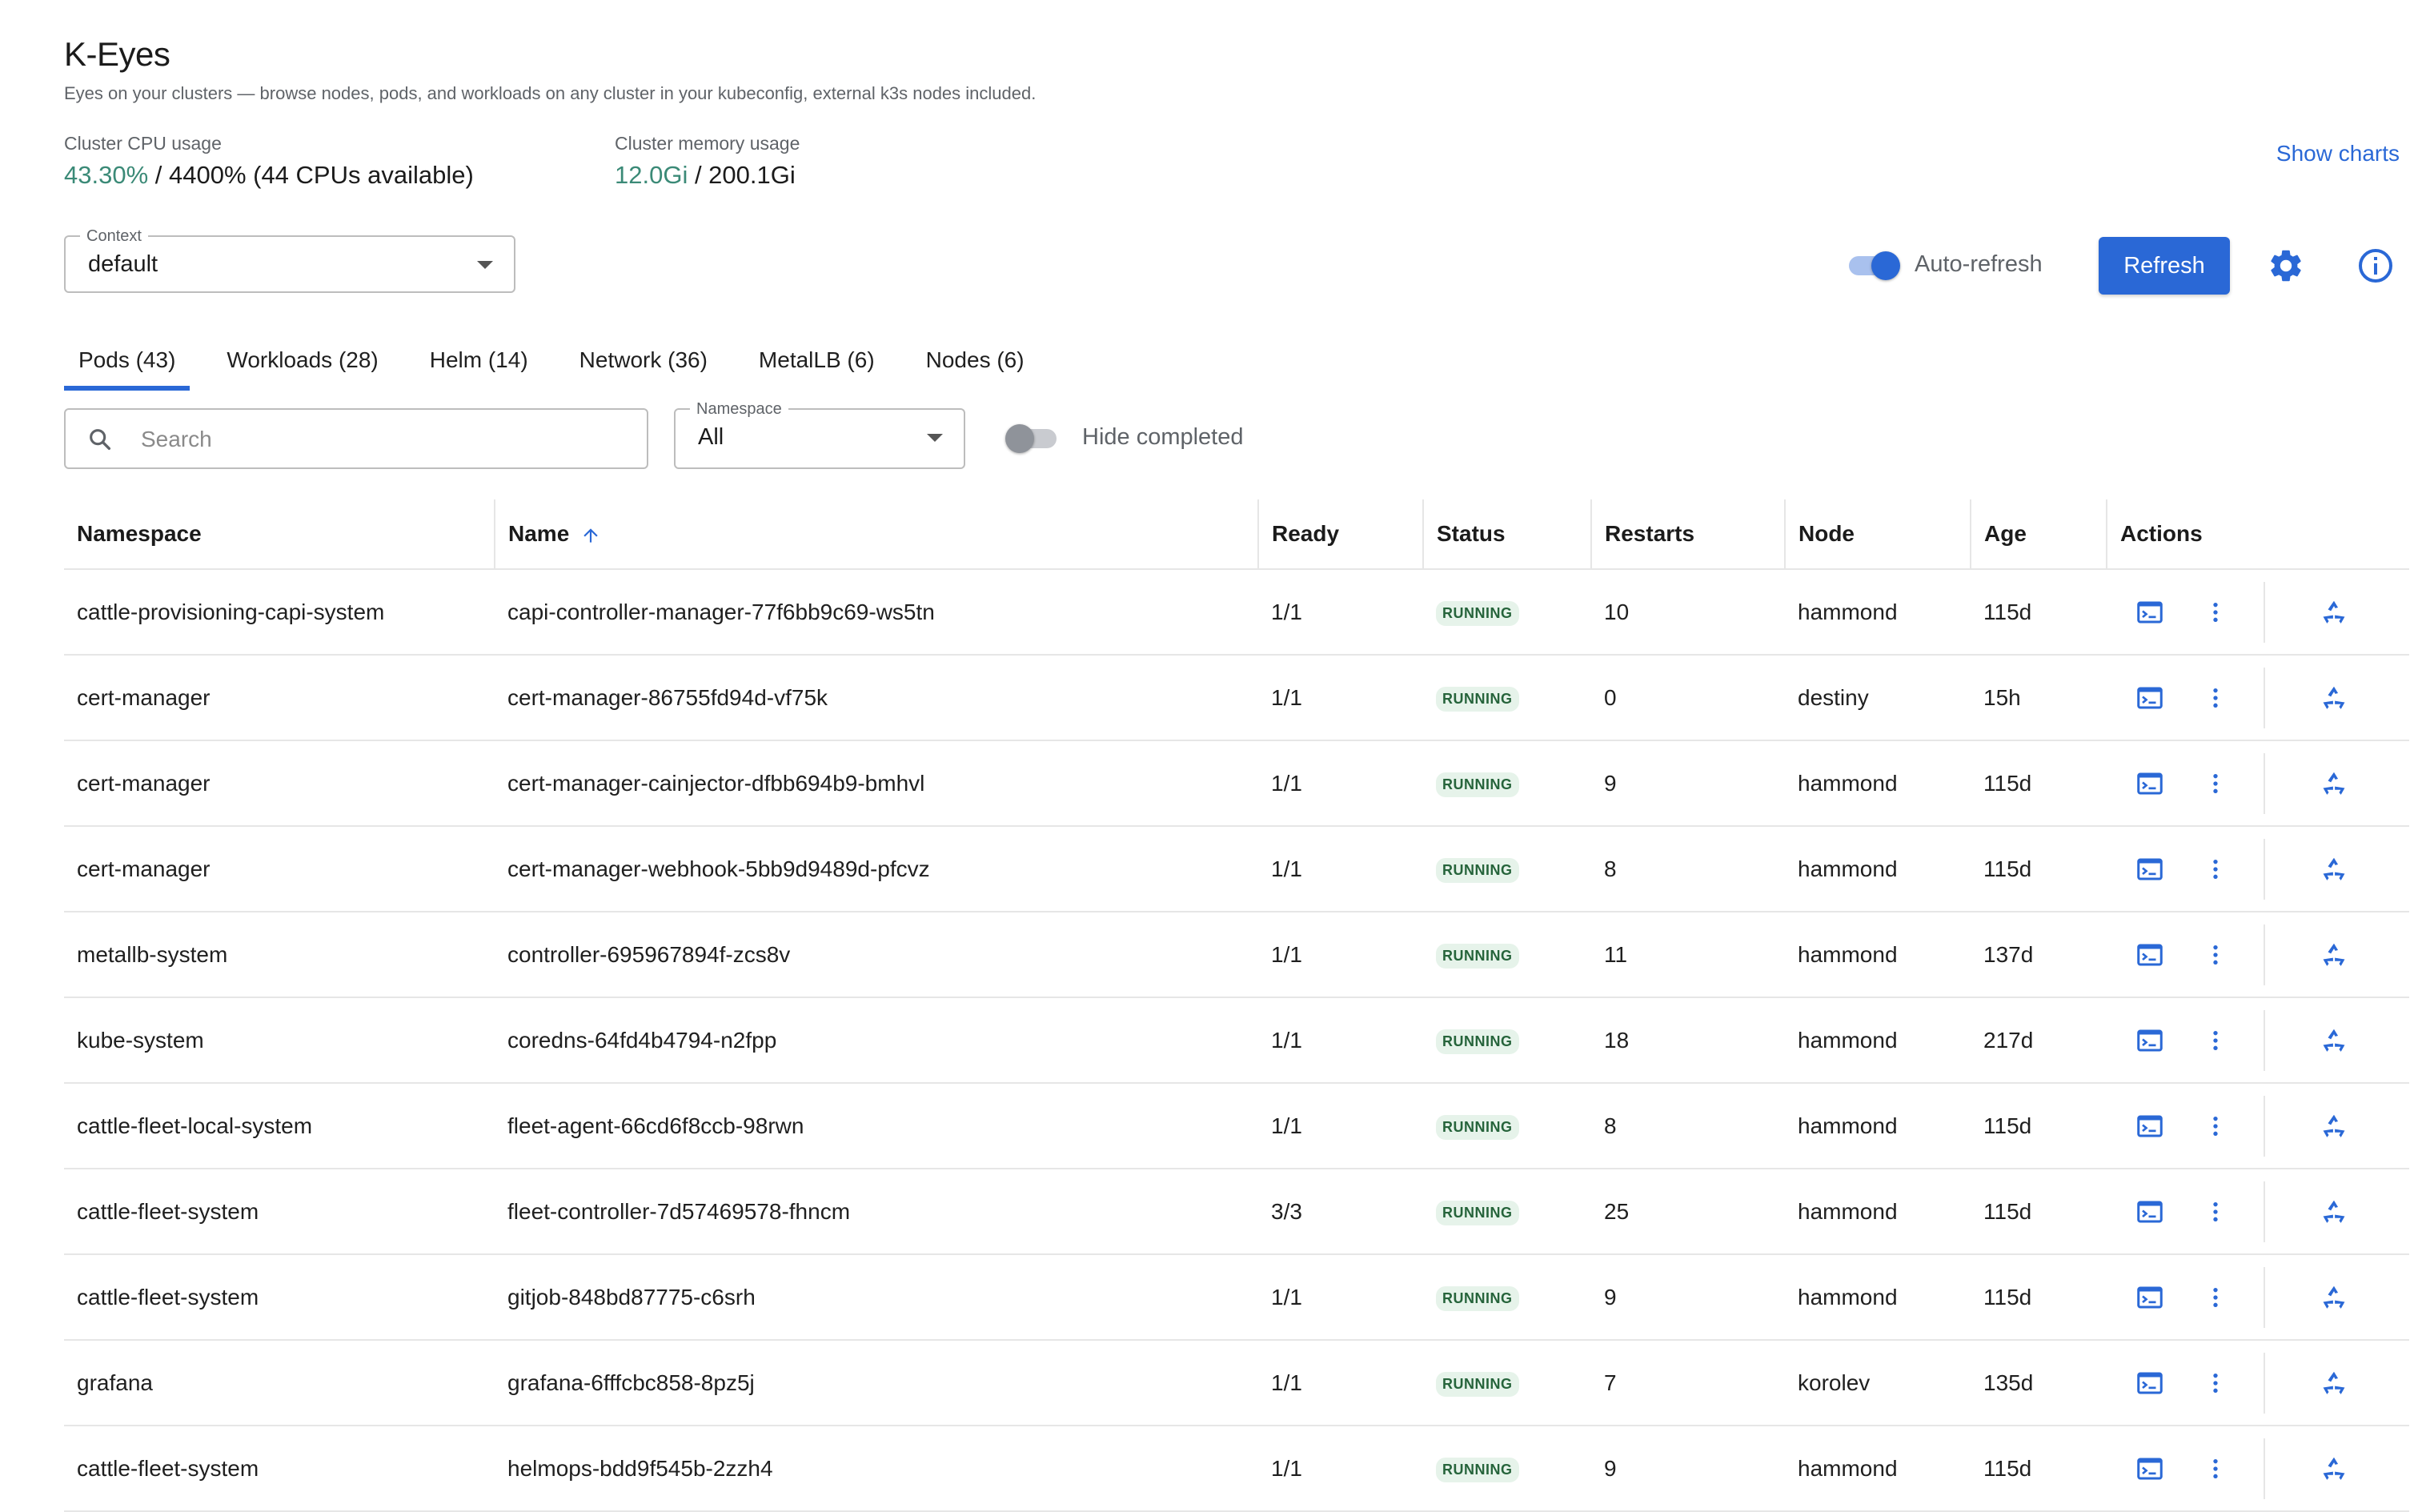  Describe the element at coordinates (2039, 534) in the screenshot. I see `column-header-age: Age` at that location.